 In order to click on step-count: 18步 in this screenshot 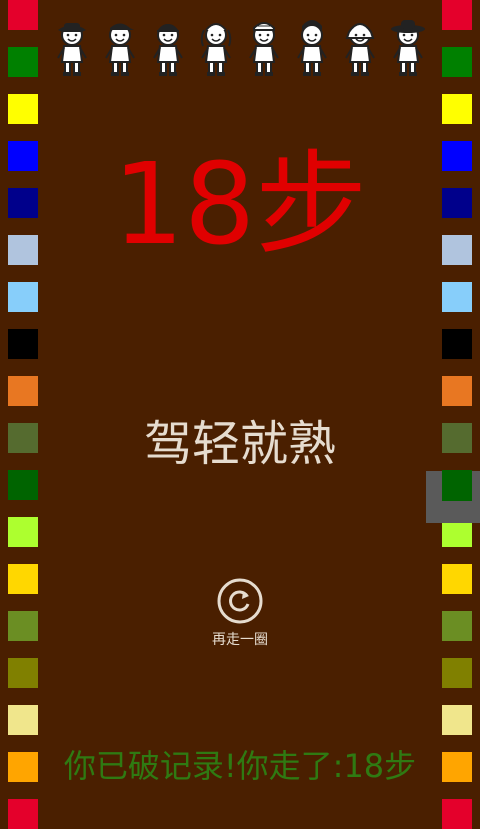, I will do `click(240, 205)`.